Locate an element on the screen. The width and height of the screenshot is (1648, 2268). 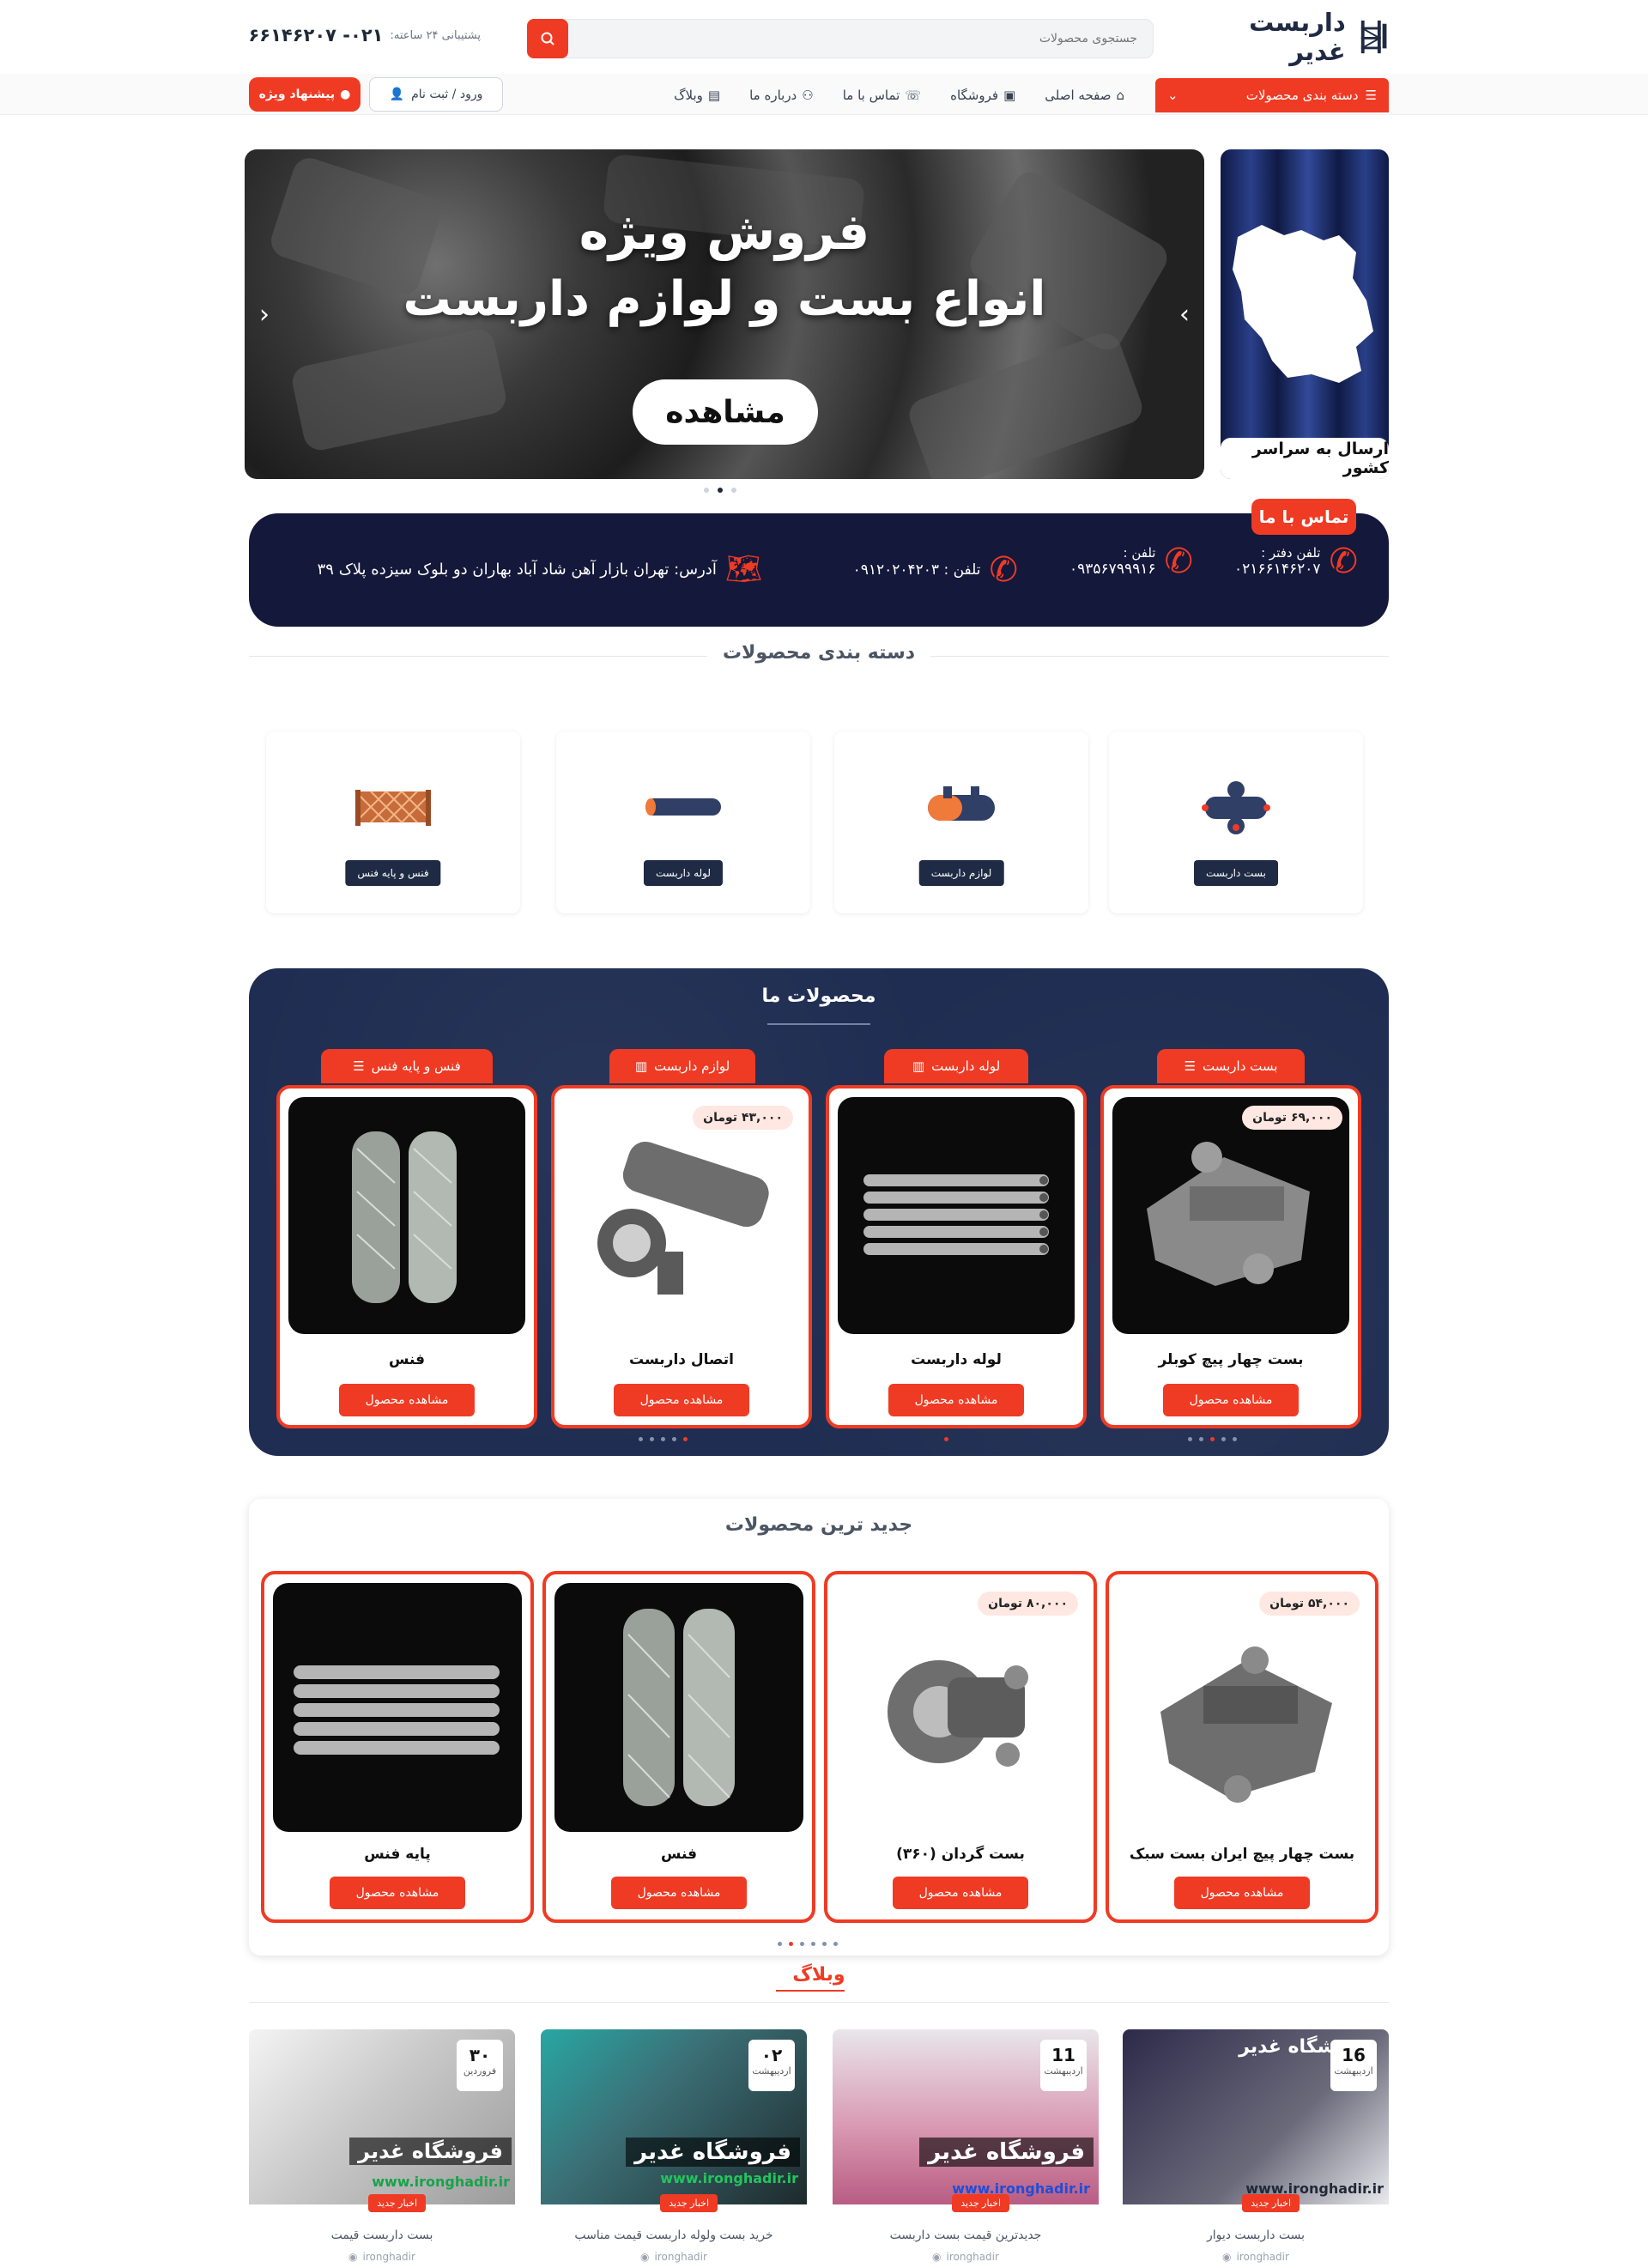
product-image is located at coordinates (1242, 1707).